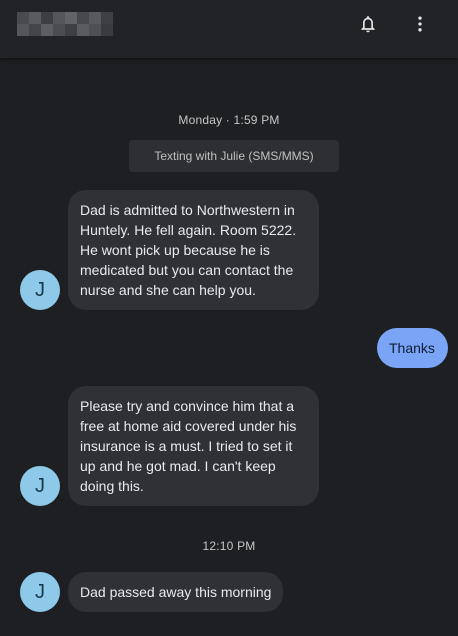  I want to click on app-bar, so click(229, 29).